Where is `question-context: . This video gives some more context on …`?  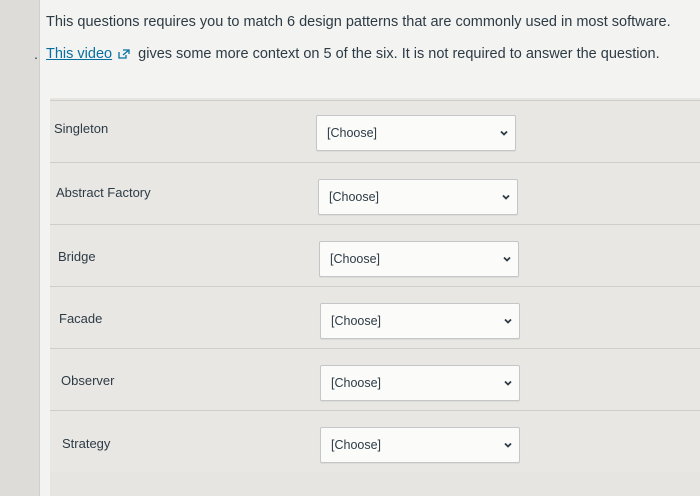
question-context: . This video gives some more context on … is located at coordinates (365, 54).